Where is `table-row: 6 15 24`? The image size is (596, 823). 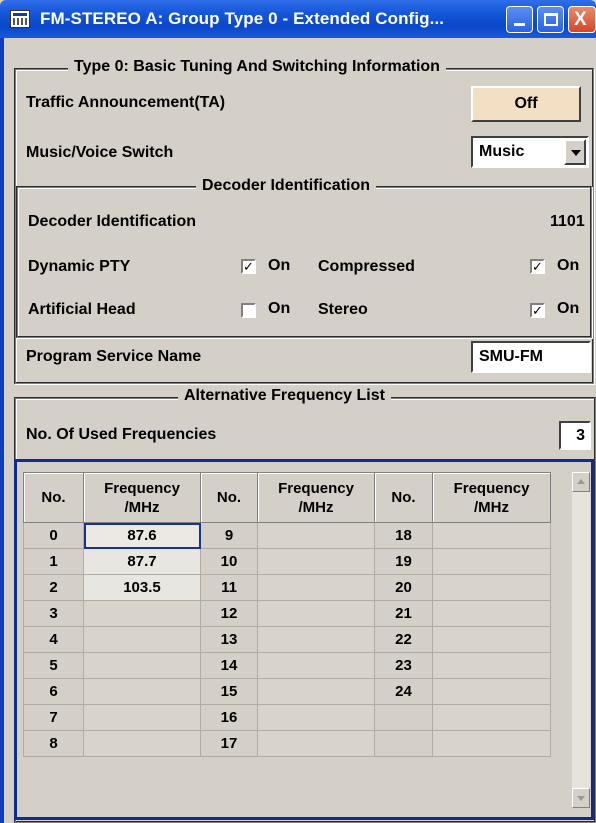 table-row: 6 15 24 is located at coordinates (287, 691).